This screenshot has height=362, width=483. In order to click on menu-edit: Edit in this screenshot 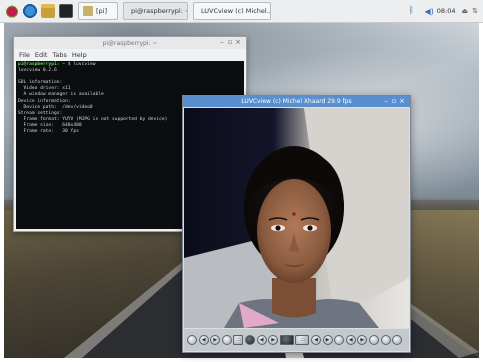, I will do `click(41, 55)`.